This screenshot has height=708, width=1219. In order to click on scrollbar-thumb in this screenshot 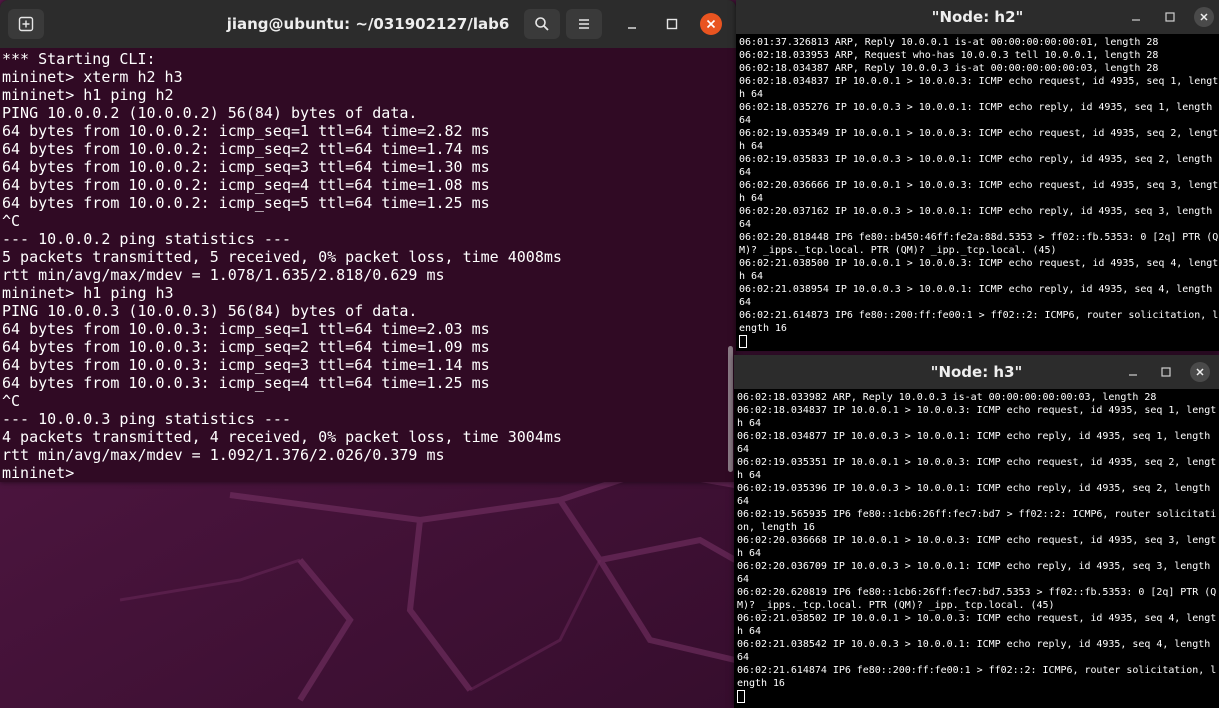, I will do `click(730, 409)`.